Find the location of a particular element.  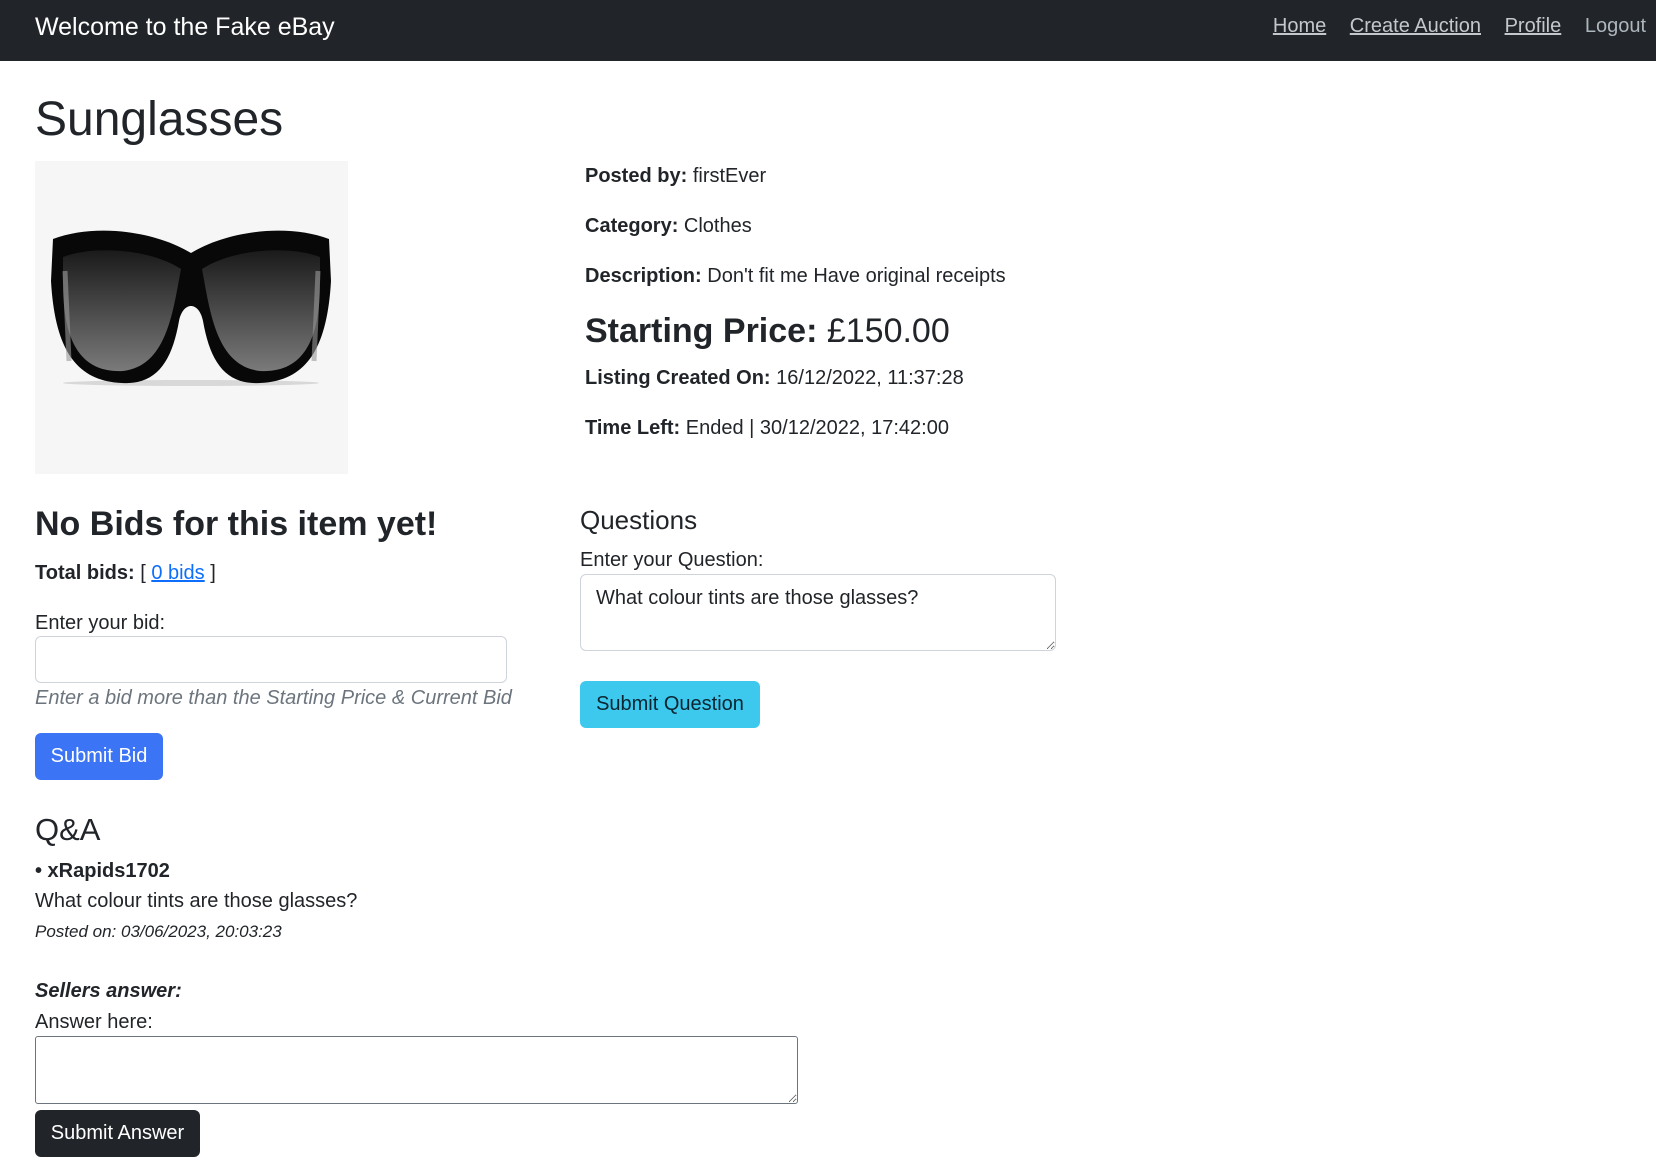

total-bids-label: Total bids: is located at coordinates (85, 573).